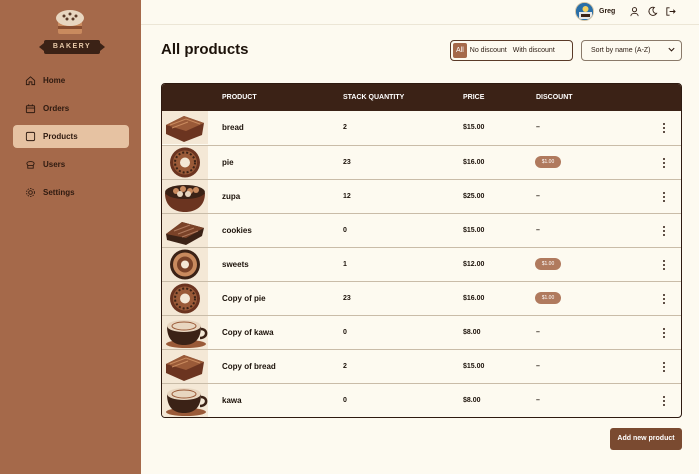 The height and width of the screenshot is (474, 699). I want to click on product-image-sweets-icon, so click(185, 264).